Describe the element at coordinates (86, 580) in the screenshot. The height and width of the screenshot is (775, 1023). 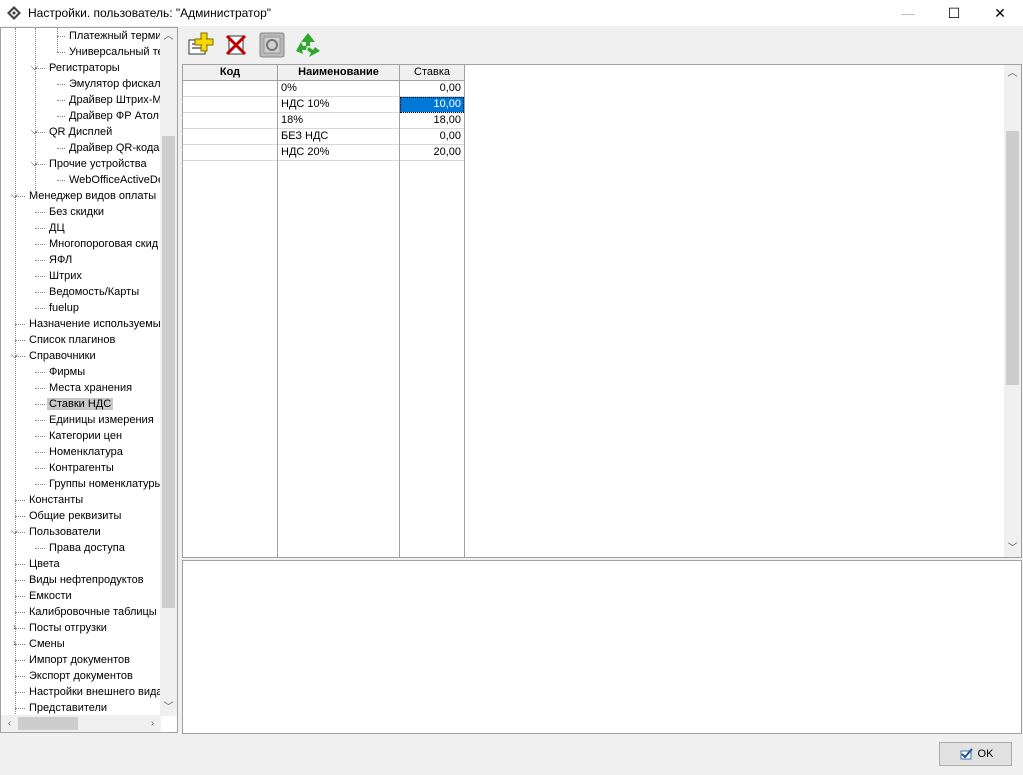
I see `tree-item: Виды нефтепродуктов` at that location.